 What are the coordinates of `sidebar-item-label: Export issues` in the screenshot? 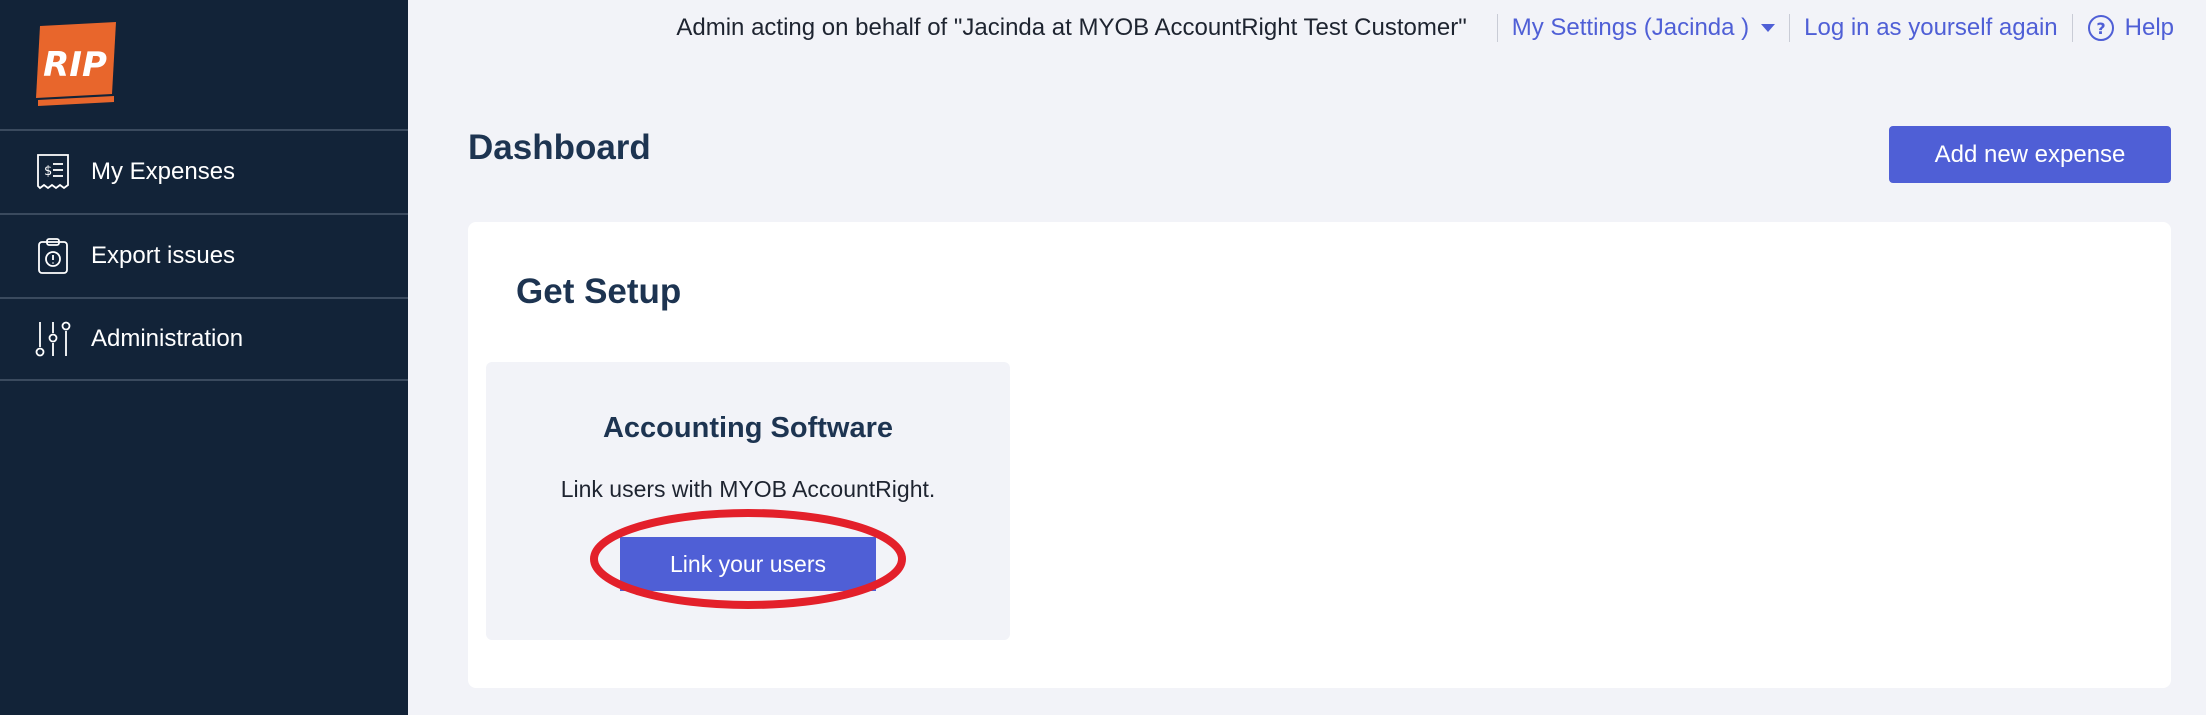 It's located at (163, 255).